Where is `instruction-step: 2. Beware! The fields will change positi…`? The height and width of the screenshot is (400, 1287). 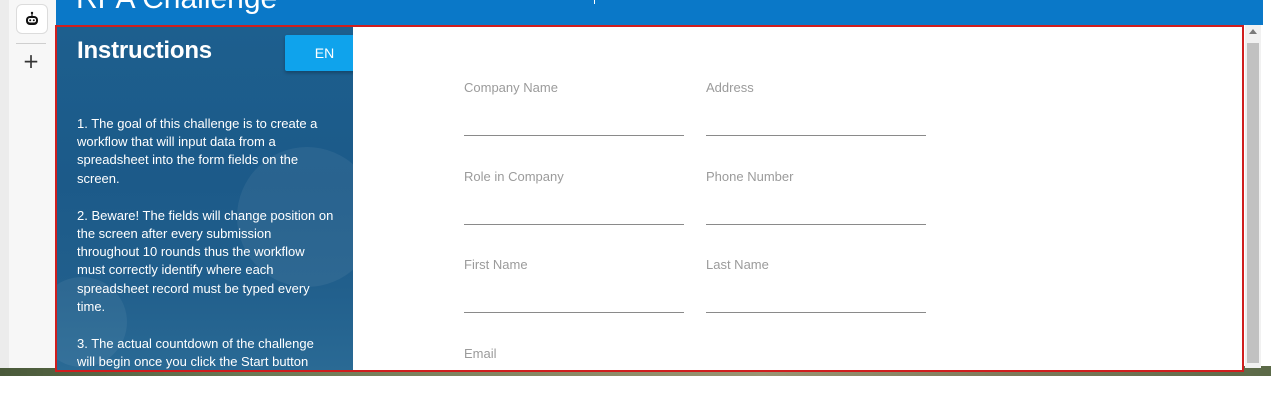 instruction-step: 2. Beware! The fields will change positi… is located at coordinates (205, 260).